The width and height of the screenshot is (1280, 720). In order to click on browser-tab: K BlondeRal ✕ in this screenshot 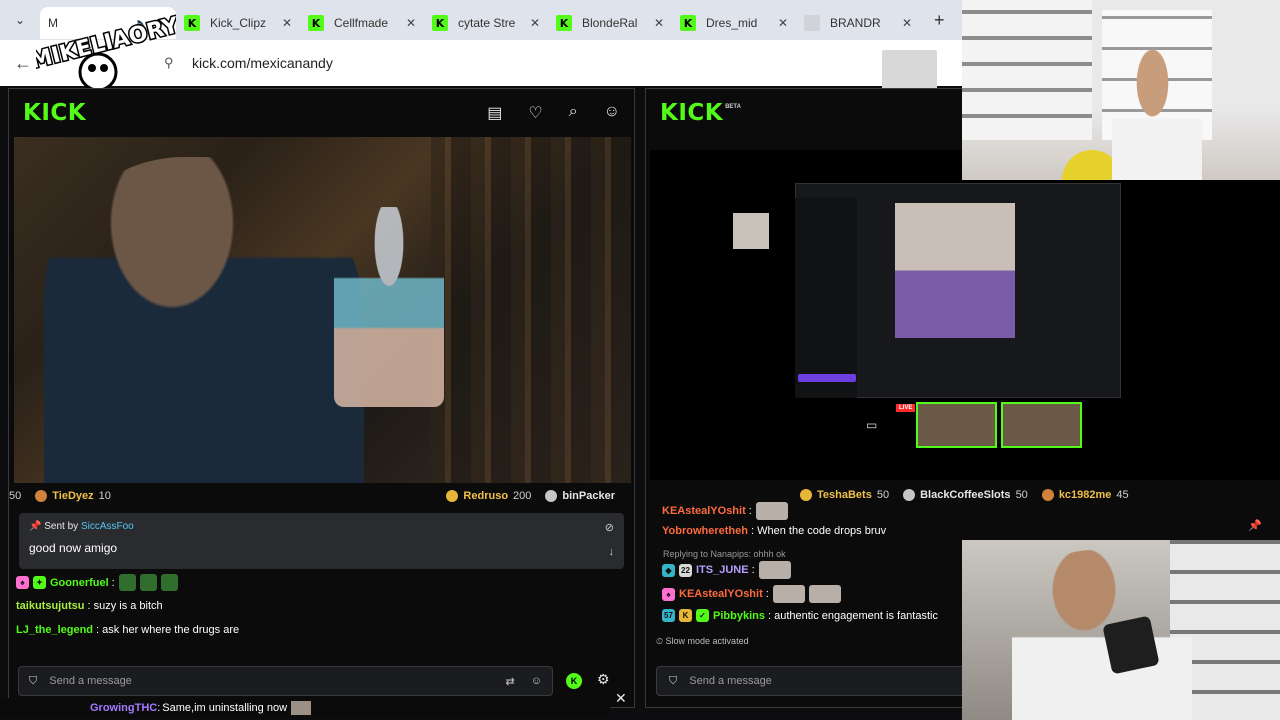, I will do `click(610, 23)`.